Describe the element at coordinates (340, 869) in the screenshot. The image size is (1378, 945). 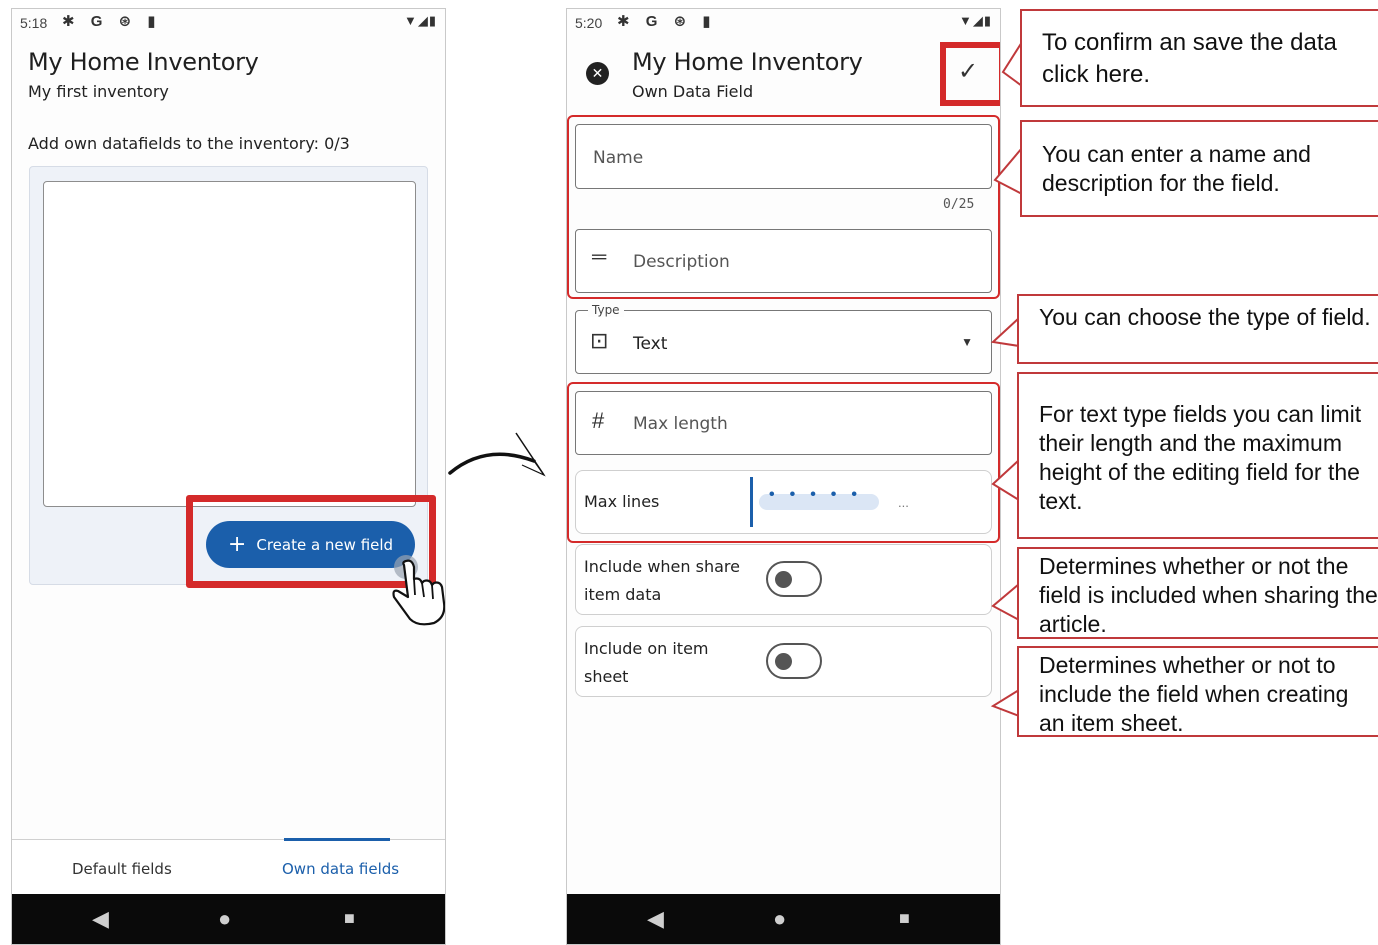
I see `tab-own-data-fields: Own data fields` at that location.